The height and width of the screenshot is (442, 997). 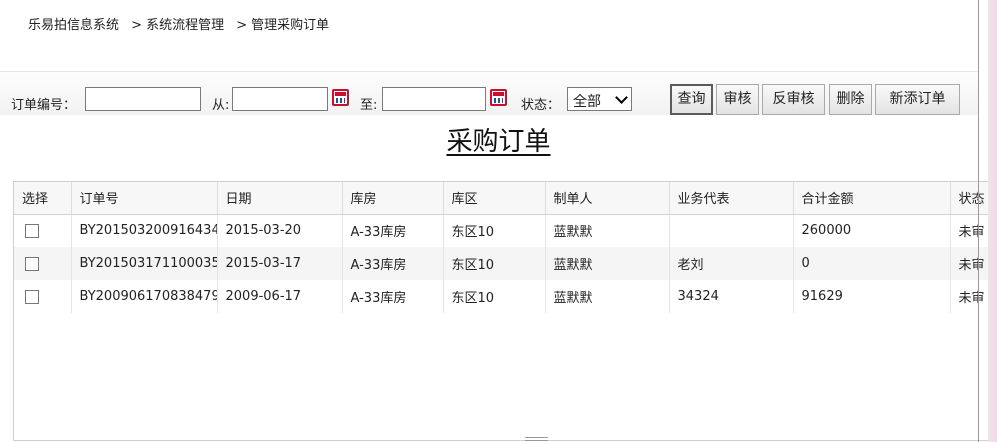 I want to click on window-edge, so click(x=992, y=221).